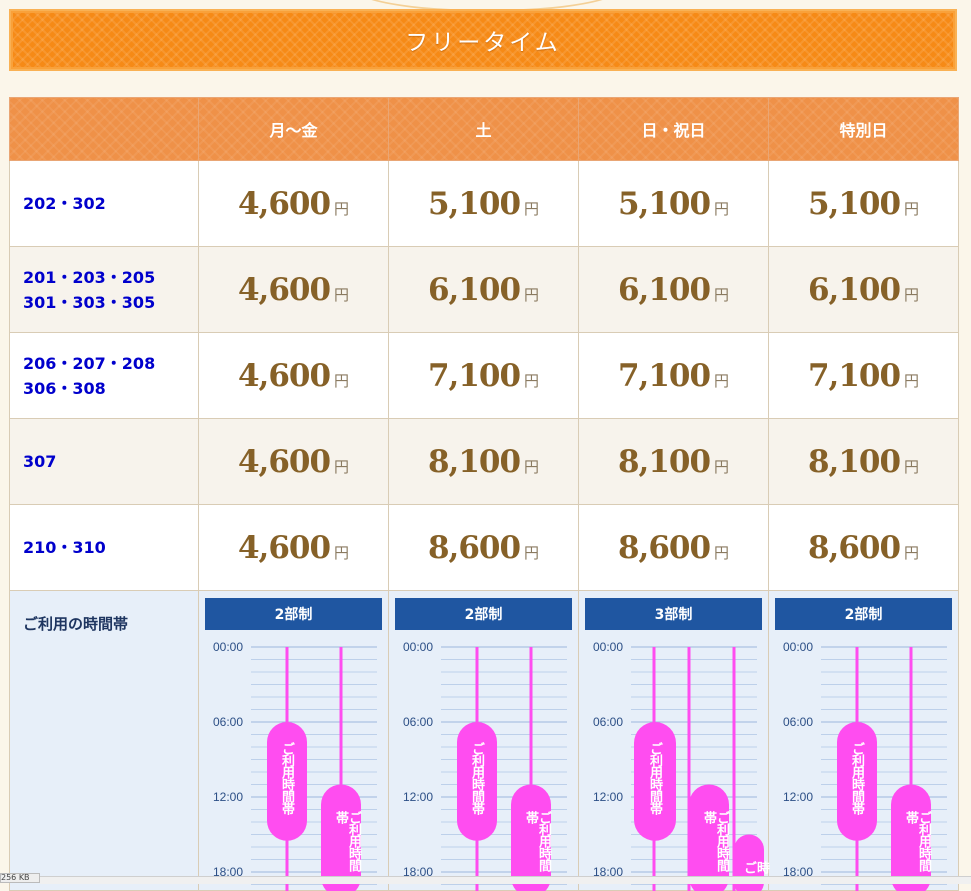 This screenshot has height=891, width=971. Describe the element at coordinates (474, 290) in the screenshot. I see `price-amount: 6,100` at that location.